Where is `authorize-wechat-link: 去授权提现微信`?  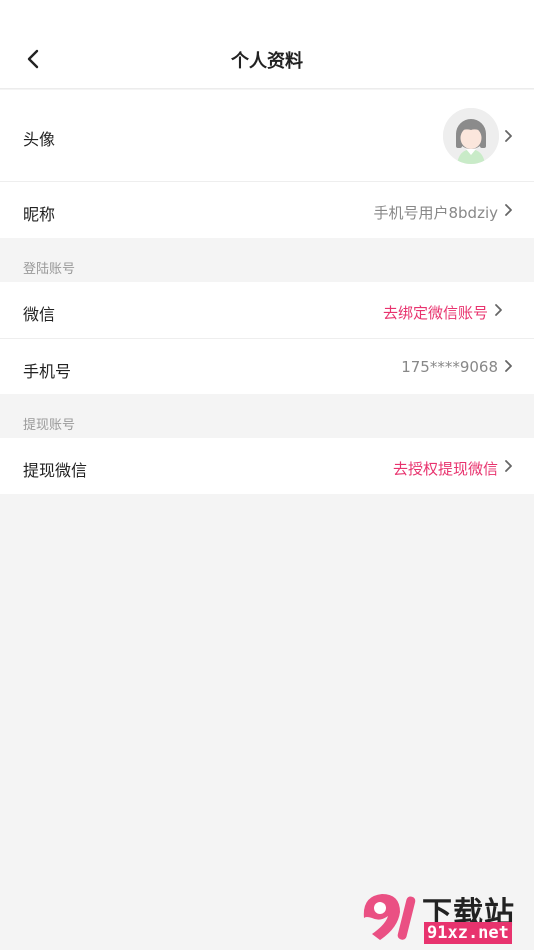 authorize-wechat-link: 去授权提现微信 is located at coordinates (445, 468).